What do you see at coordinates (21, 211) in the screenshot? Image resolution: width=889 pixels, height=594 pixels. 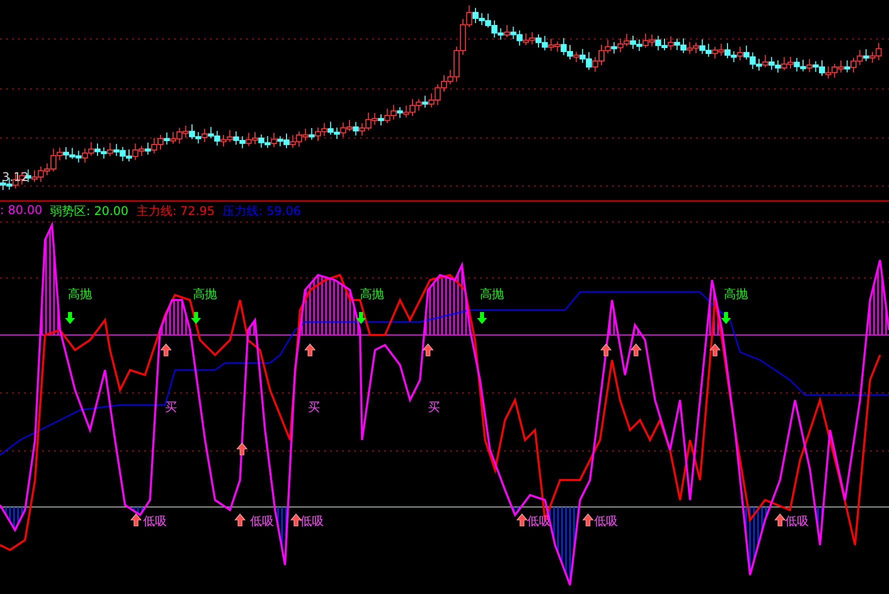 I see `indicator-value: : 80.00` at bounding box center [21, 211].